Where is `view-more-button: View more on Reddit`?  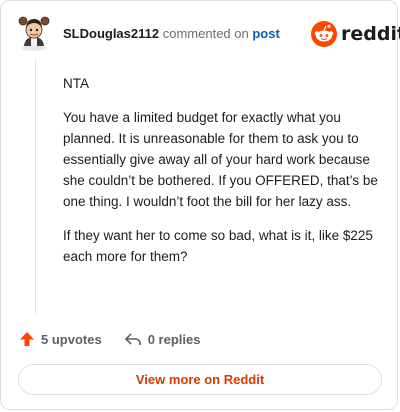
view-more-button: View more on Reddit is located at coordinates (200, 379).